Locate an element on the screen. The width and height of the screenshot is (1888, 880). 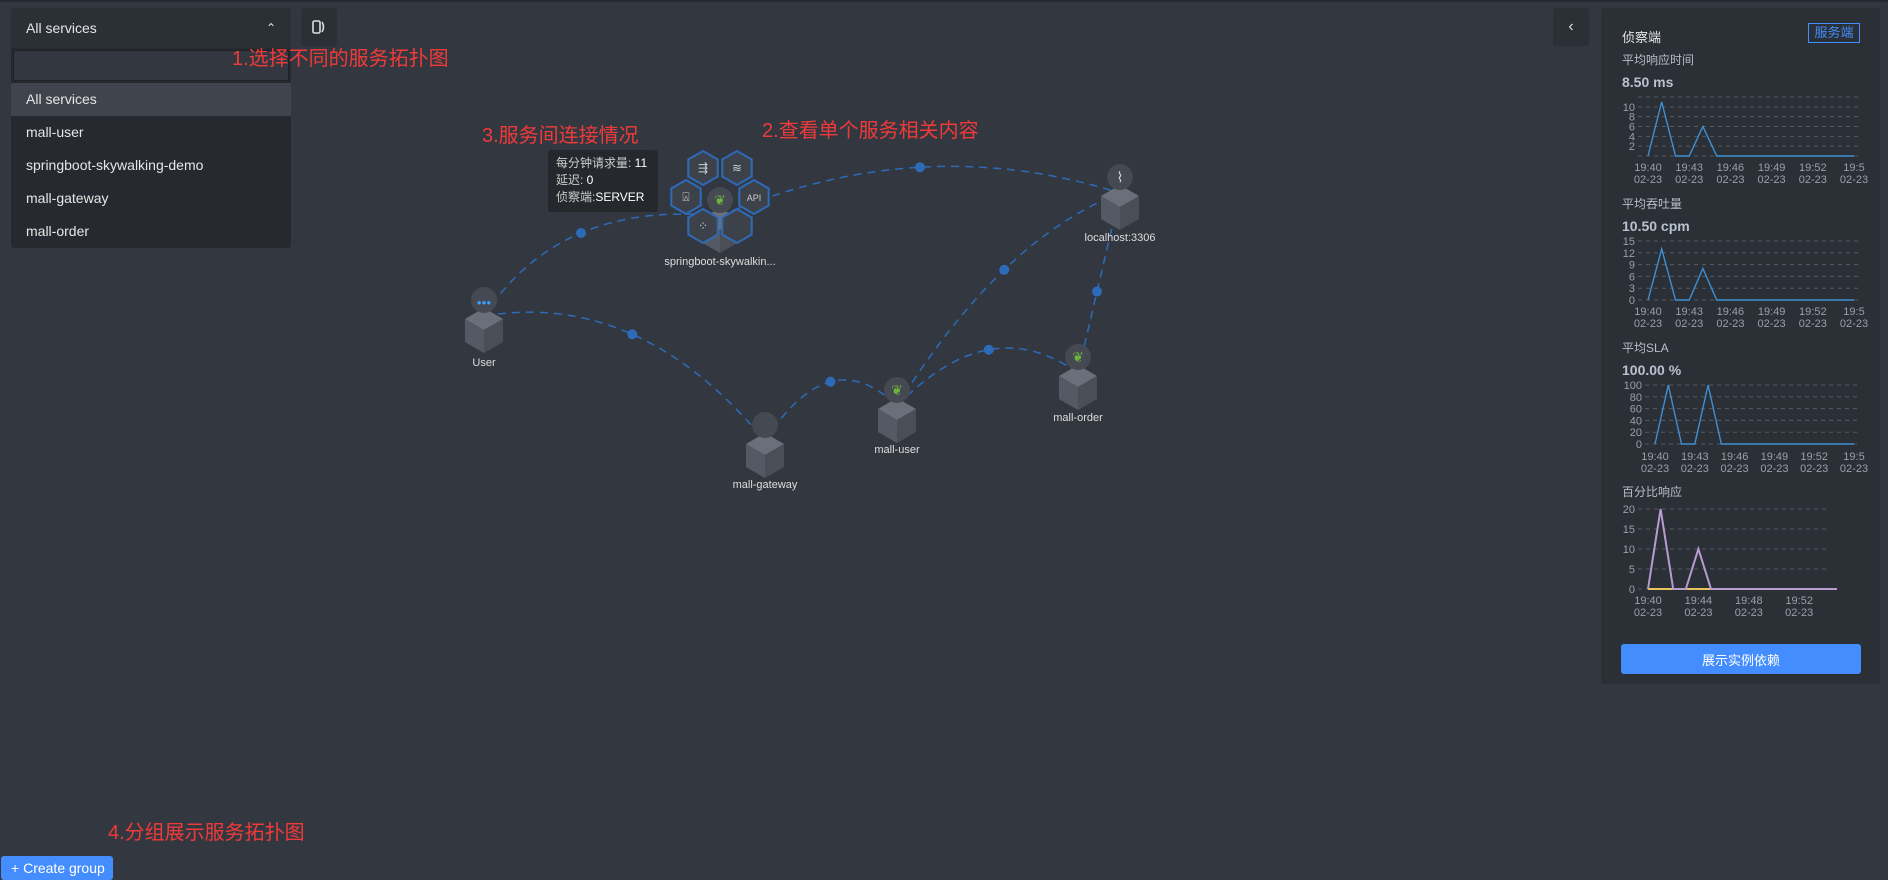
edge-midpoint-User-gateway is located at coordinates (632, 334).